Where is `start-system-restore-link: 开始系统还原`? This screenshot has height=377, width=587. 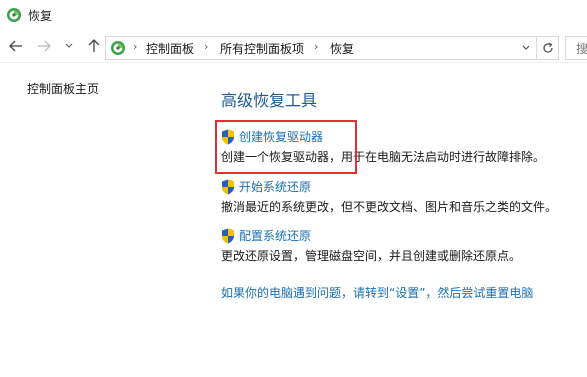
start-system-restore-link: 开始系统还原 is located at coordinates (275, 186).